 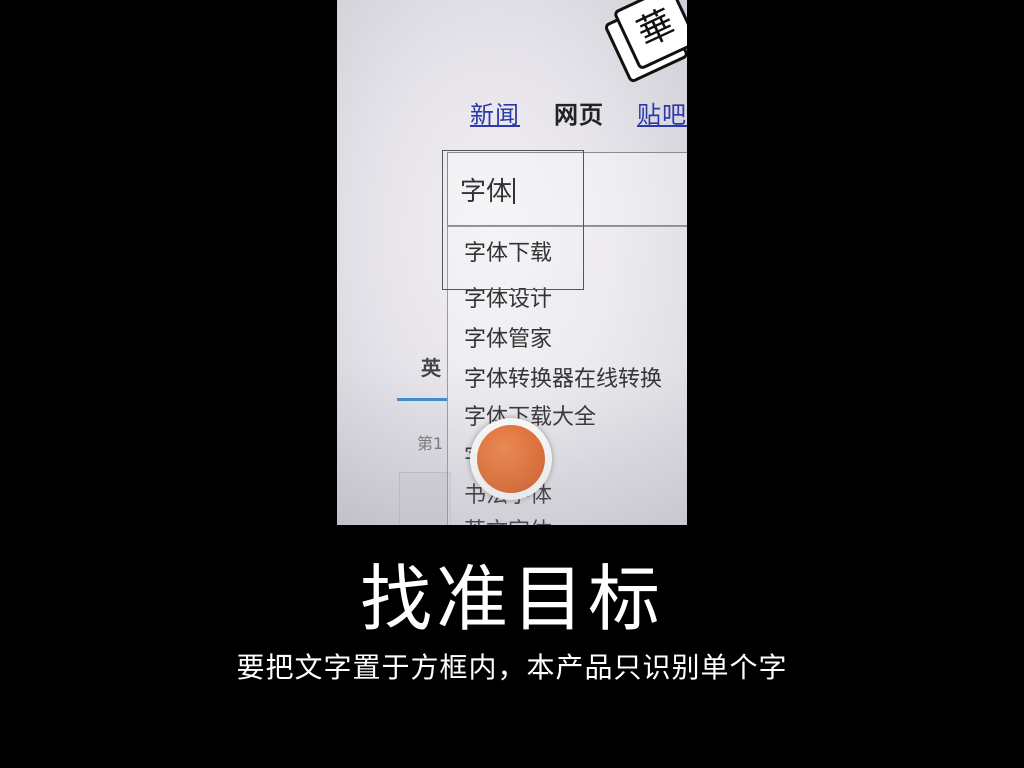 What do you see at coordinates (431, 368) in the screenshot?
I see `side-tab-label: 英` at bounding box center [431, 368].